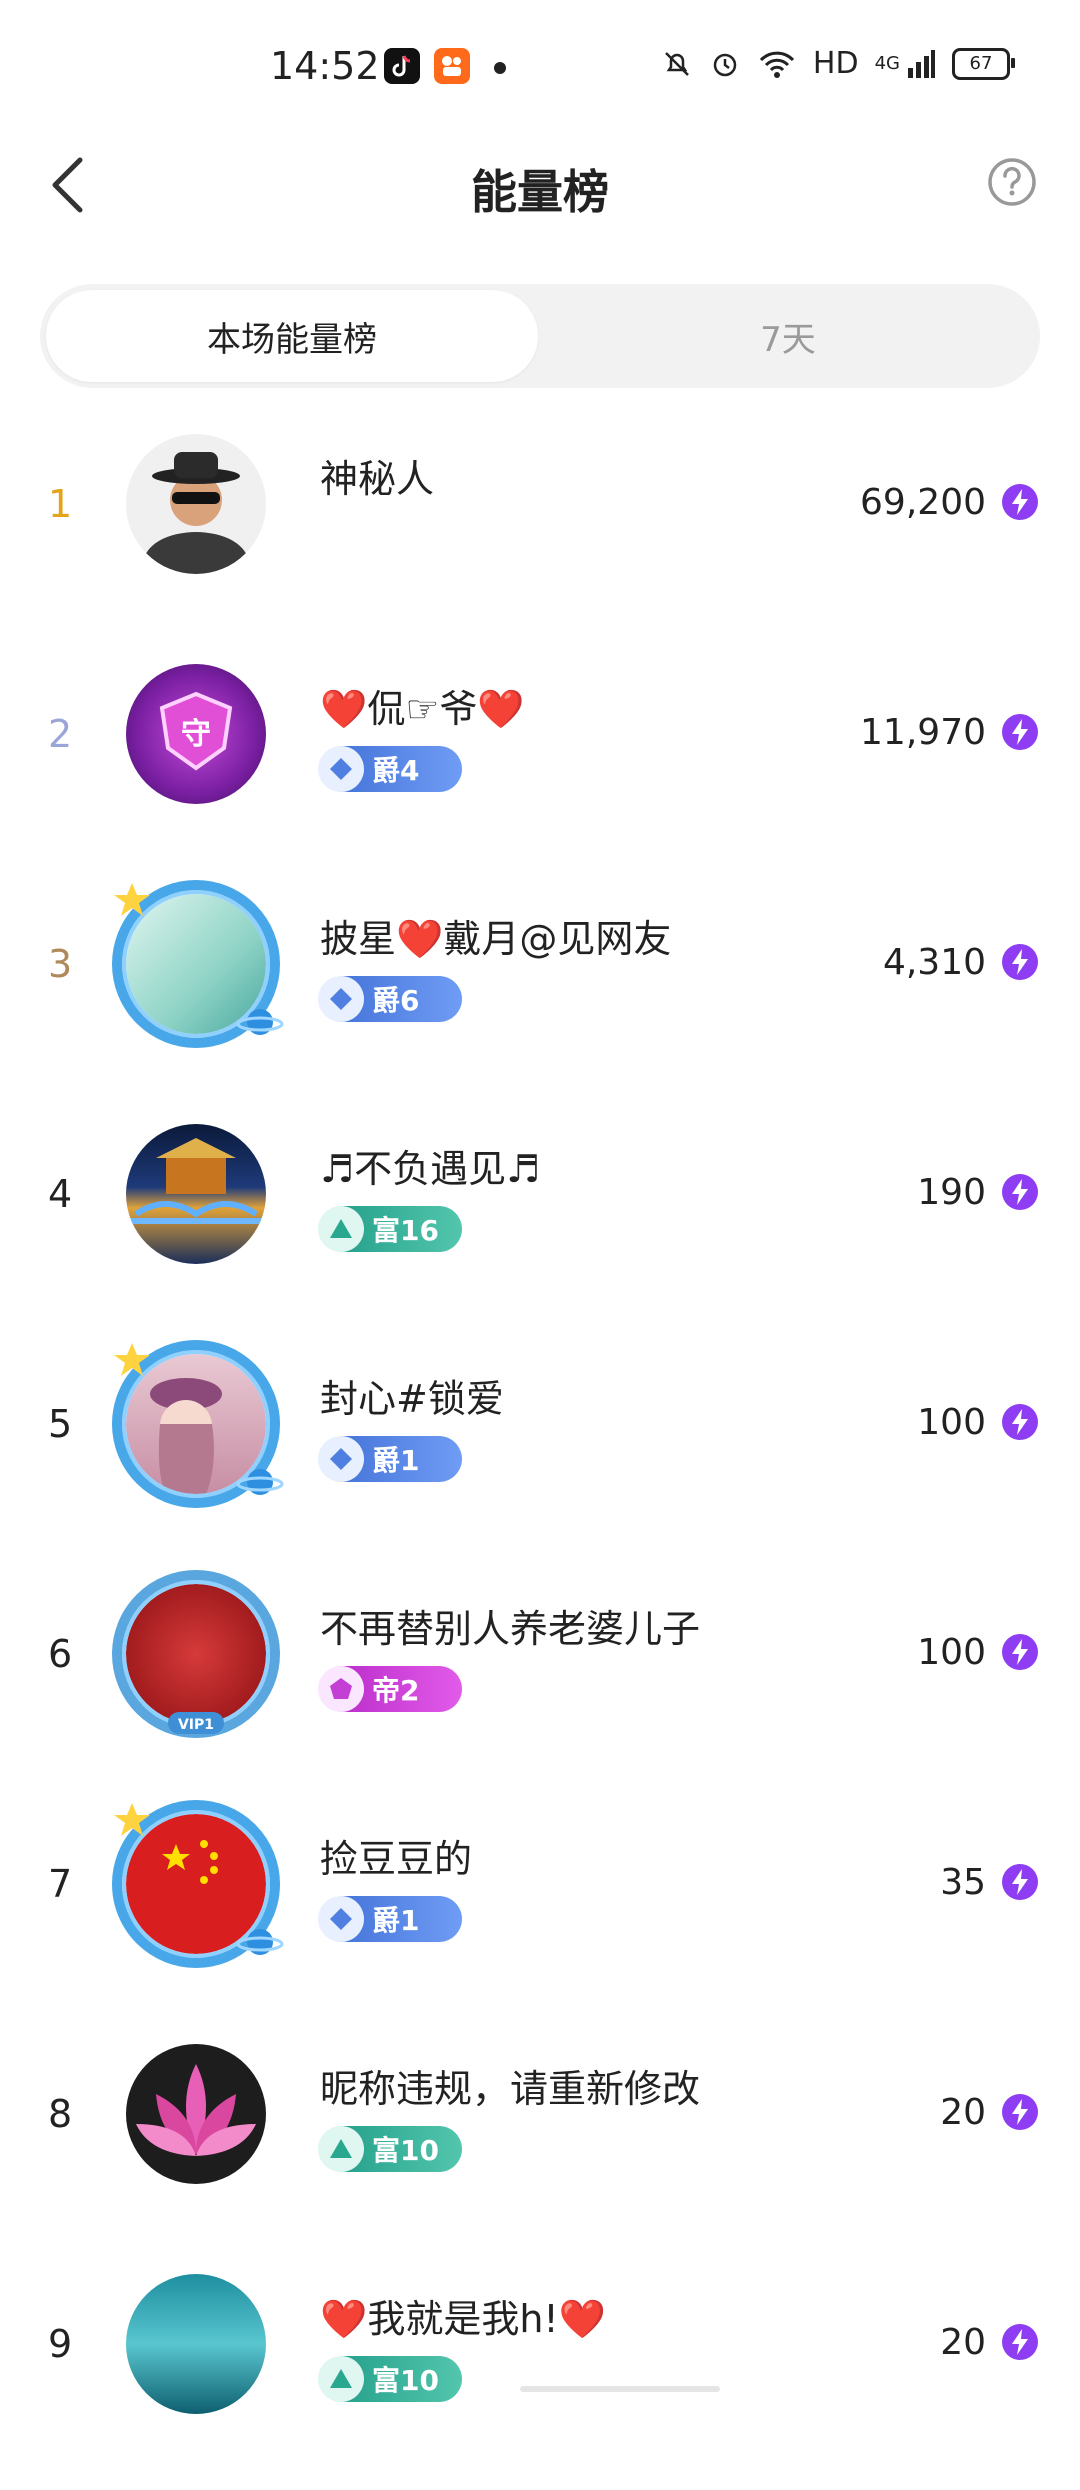 The image size is (1080, 2490). I want to click on help-icon, so click(1012, 182).